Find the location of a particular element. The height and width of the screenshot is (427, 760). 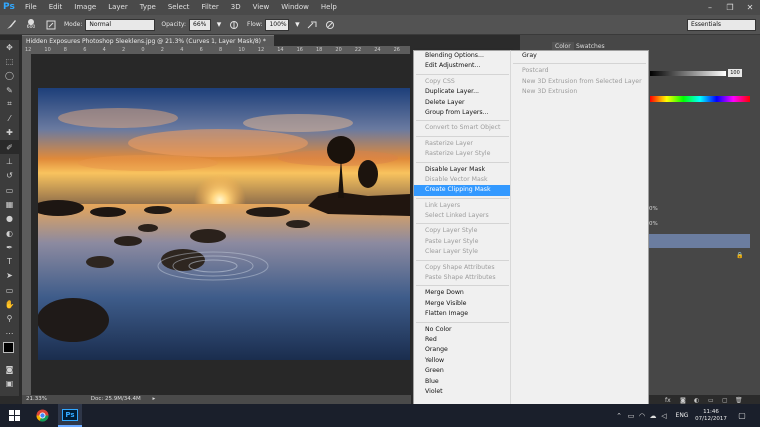

menu-file: File is located at coordinates (31, 7).